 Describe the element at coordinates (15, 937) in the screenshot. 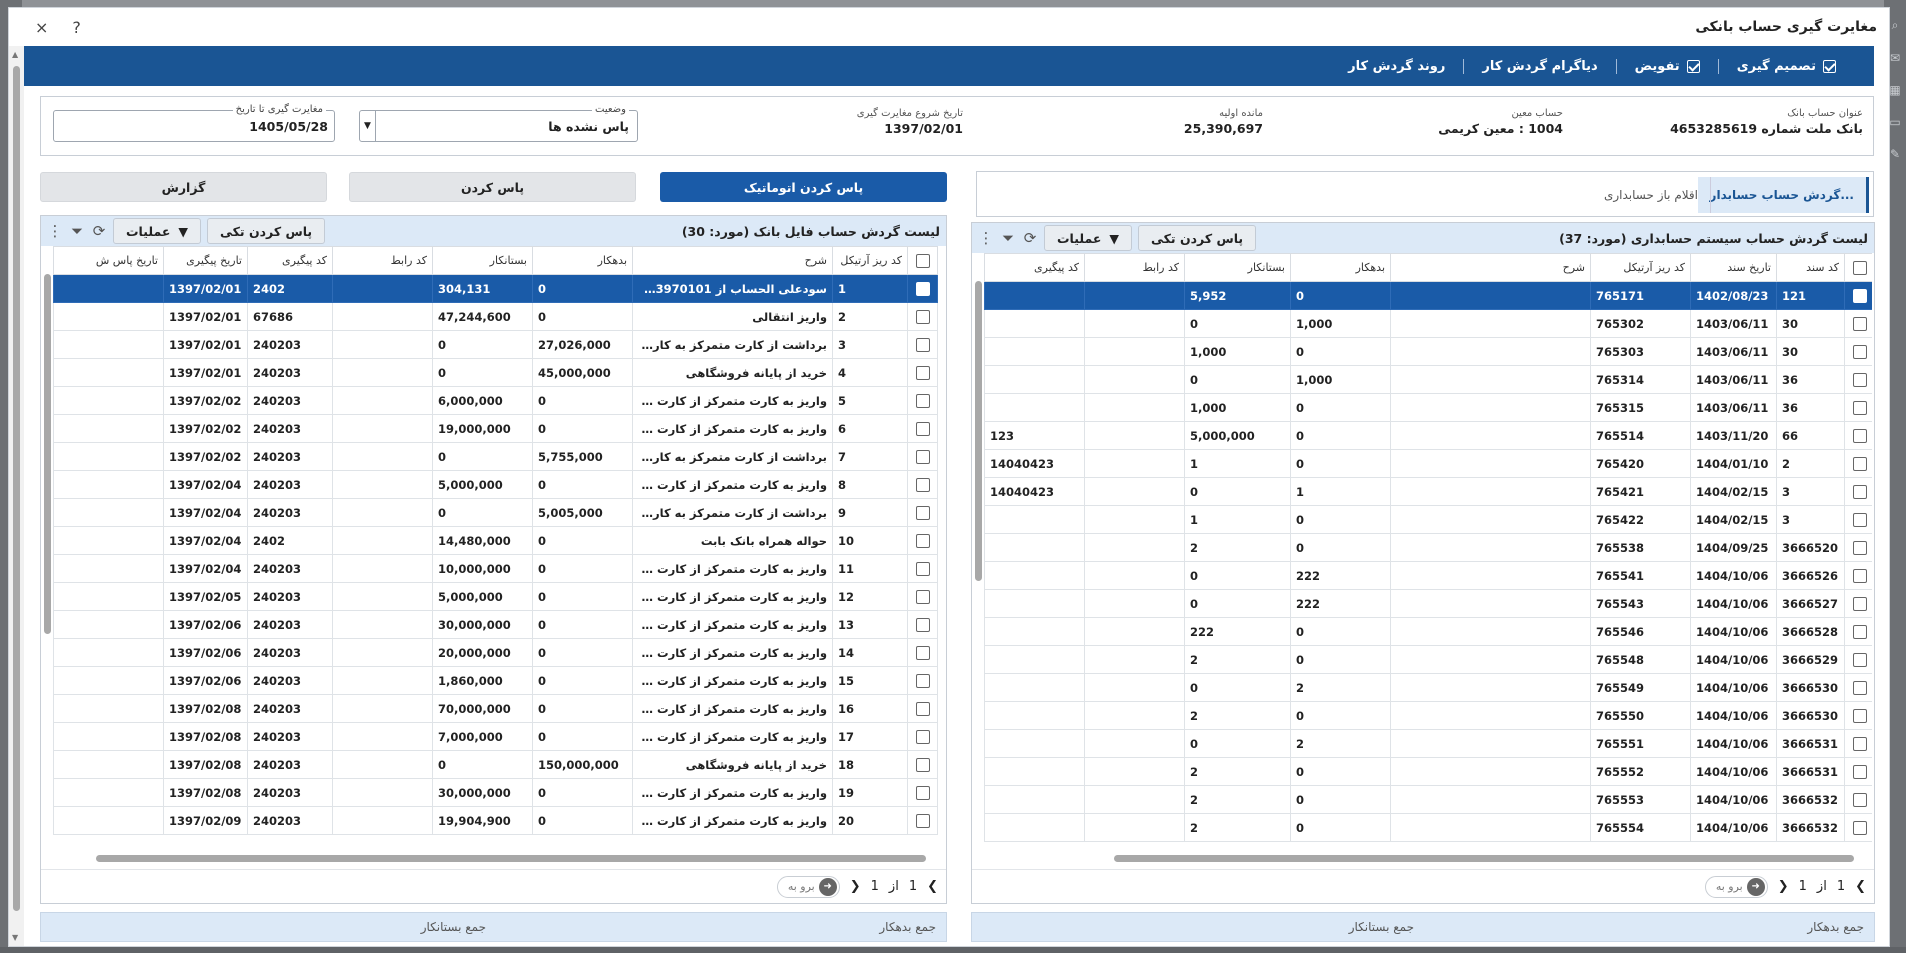

I see `scroll-down-icon: ▼` at that location.